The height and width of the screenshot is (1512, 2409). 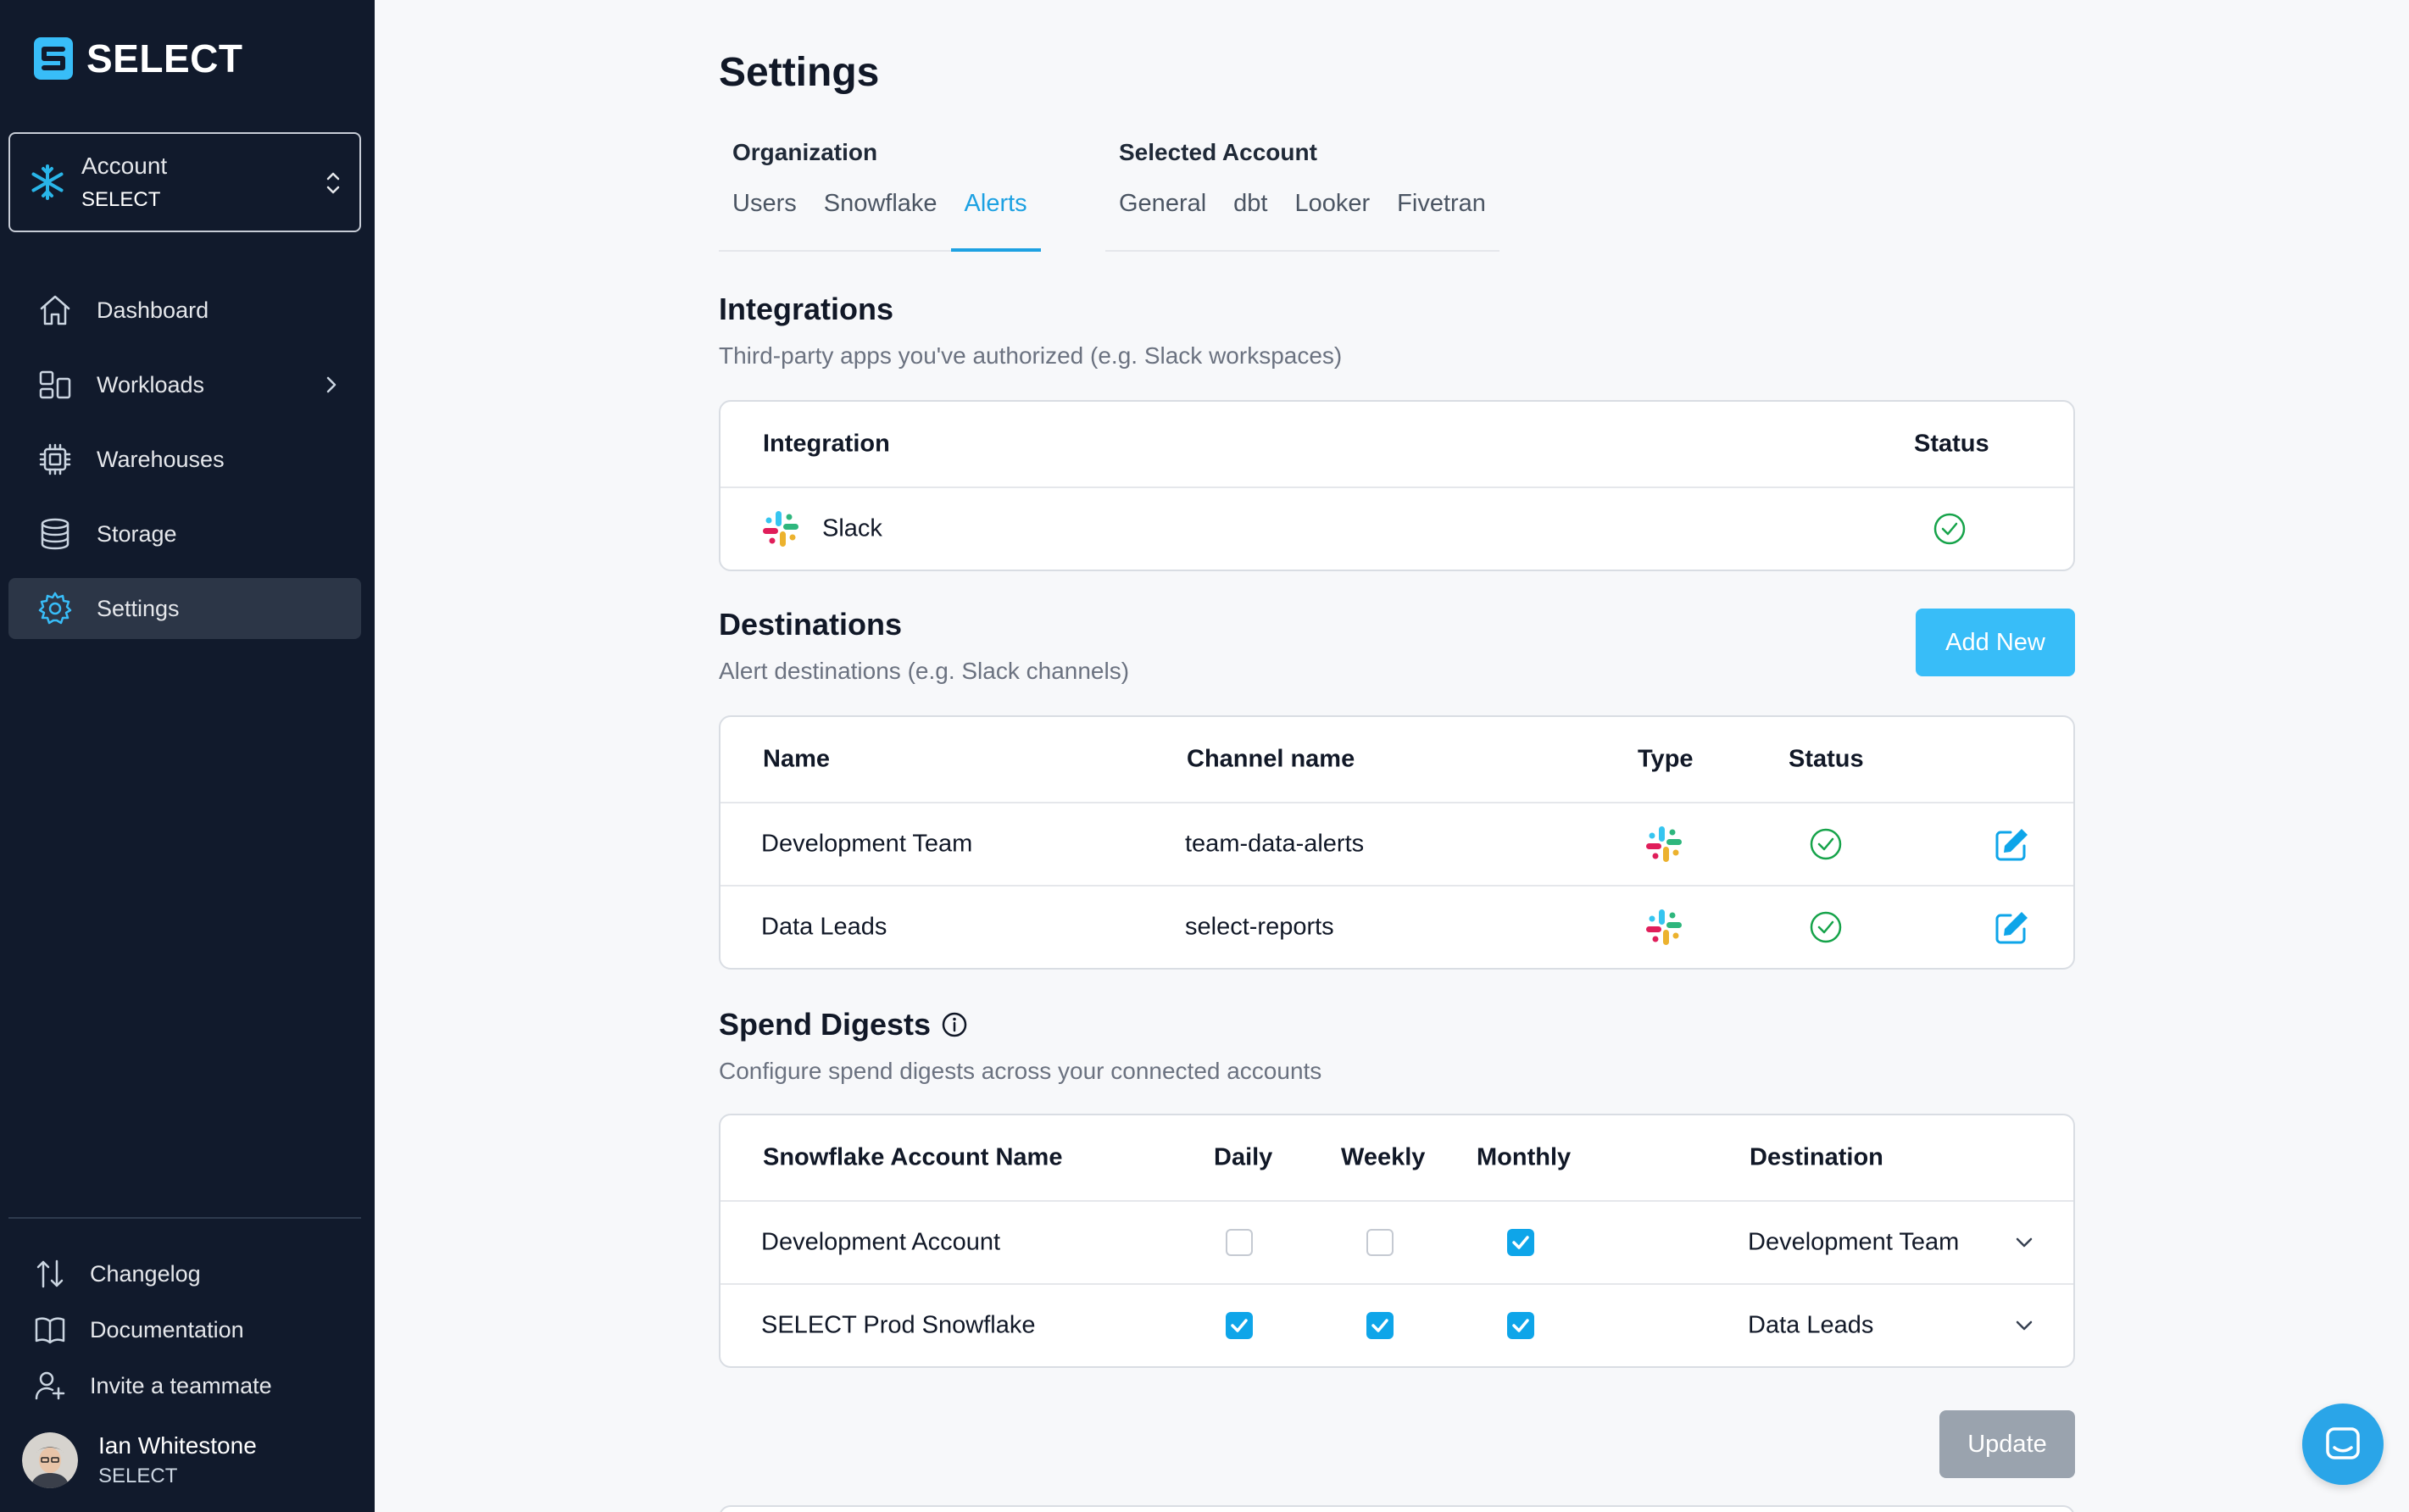 I want to click on spend-digests-title: Spend Digests, so click(x=843, y=1025).